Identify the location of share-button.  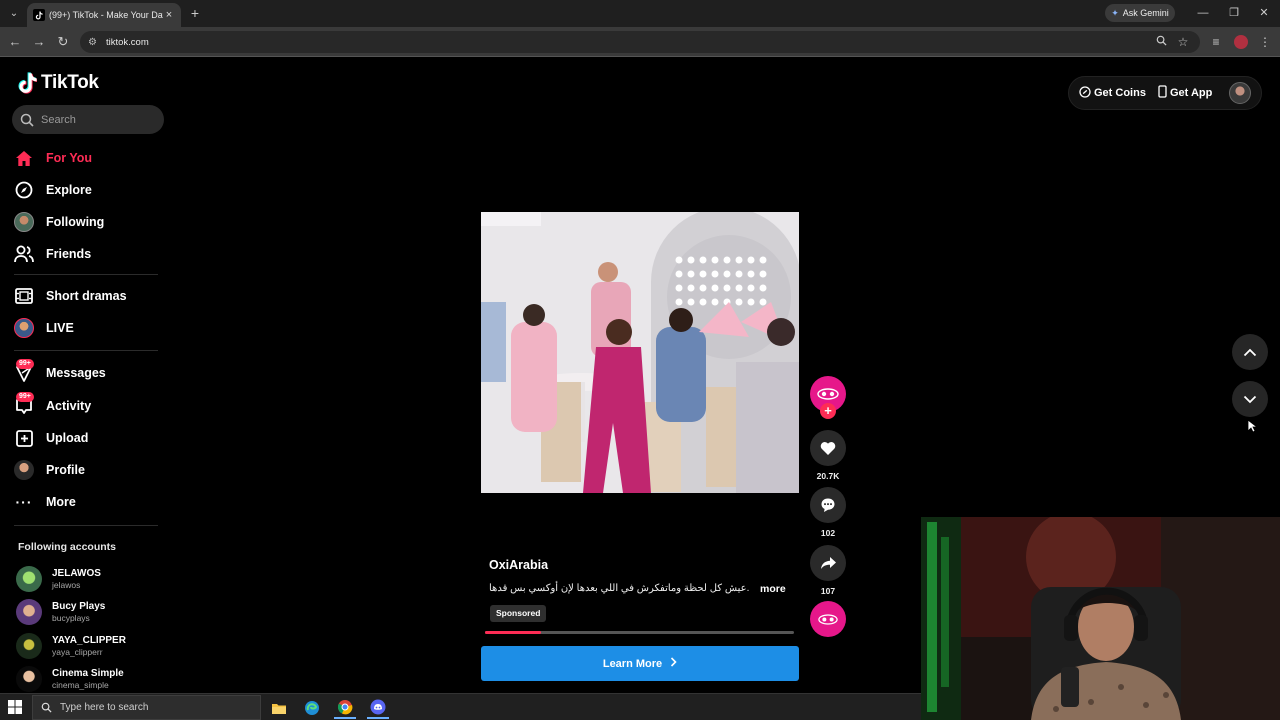
(828, 563).